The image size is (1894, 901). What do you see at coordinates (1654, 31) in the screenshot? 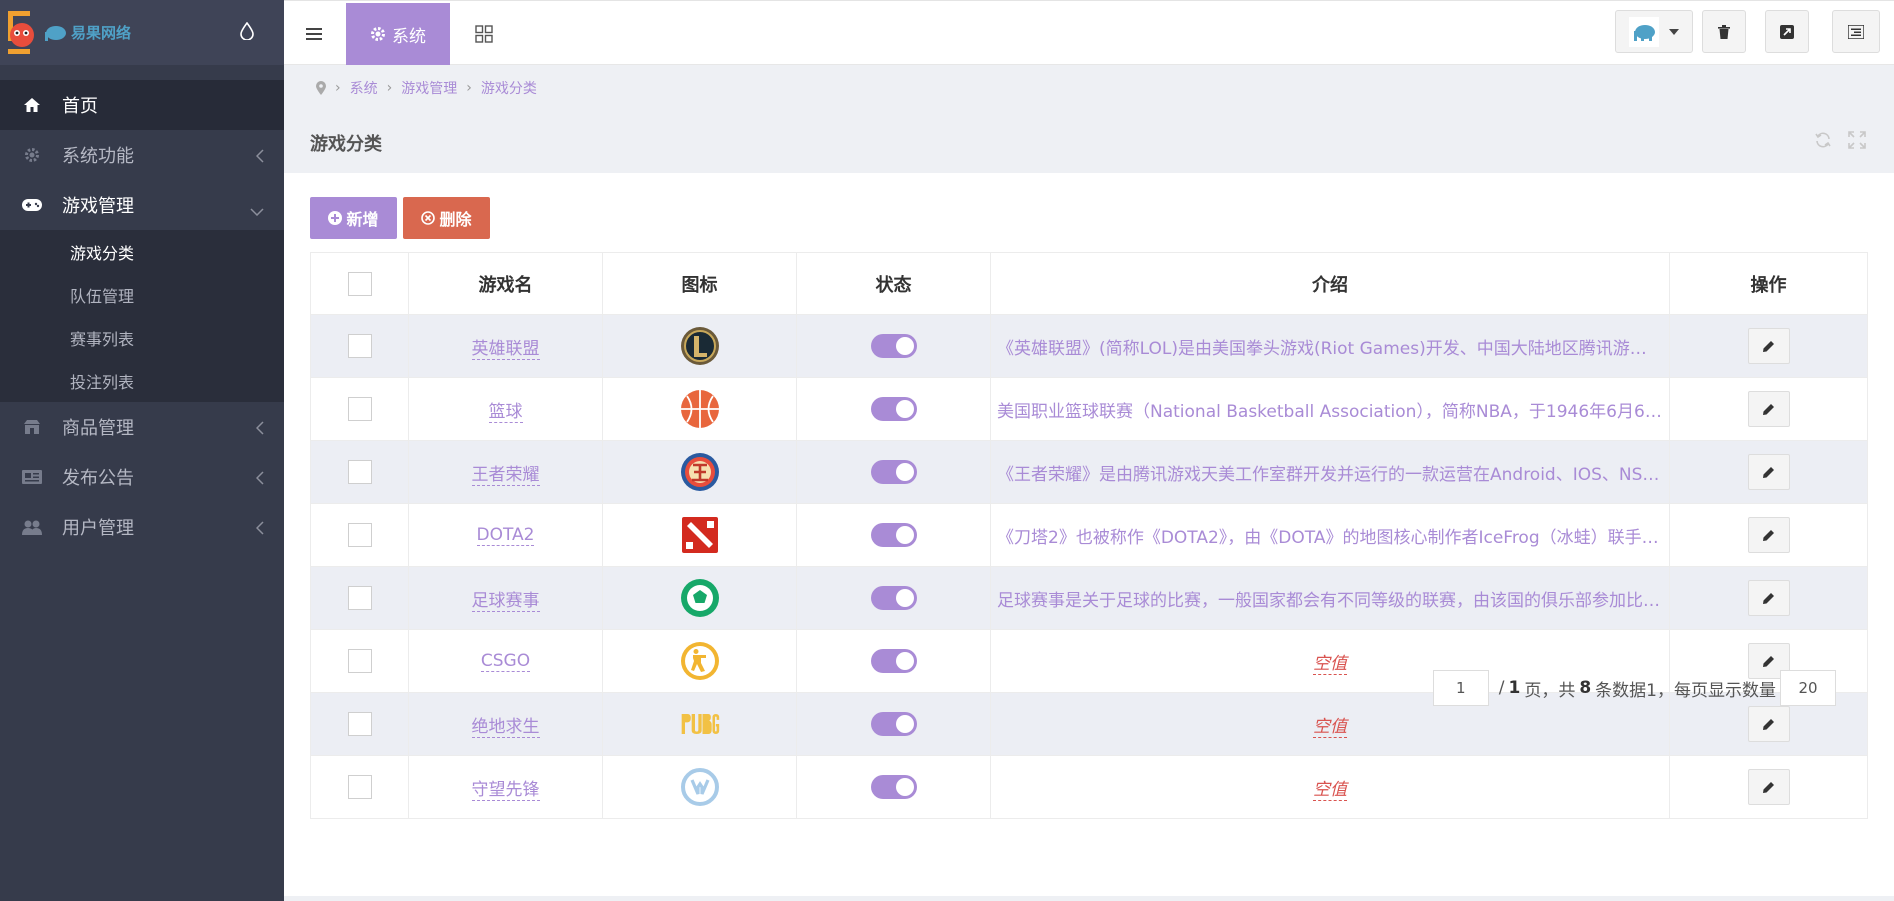
I see `user-menu-dropdown` at bounding box center [1654, 31].